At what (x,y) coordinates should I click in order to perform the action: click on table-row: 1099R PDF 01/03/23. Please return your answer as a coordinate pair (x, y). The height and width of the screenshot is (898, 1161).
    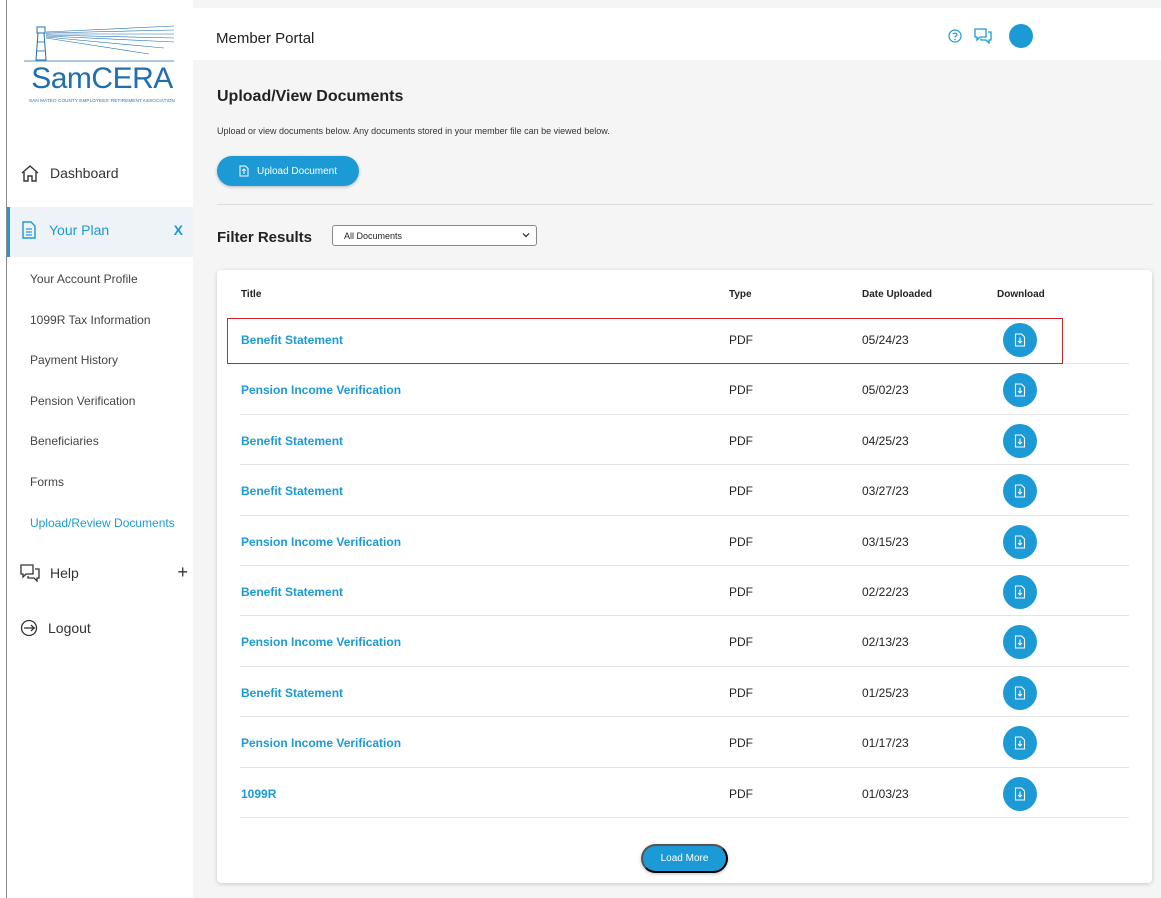
    Looking at the image, I should click on (684, 793).